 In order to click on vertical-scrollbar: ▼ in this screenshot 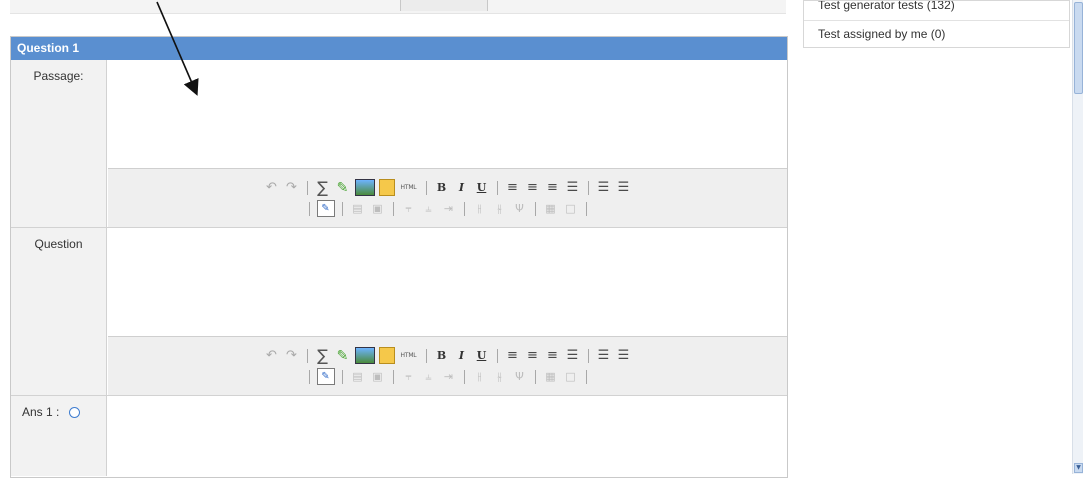, I will do `click(1077, 237)`.